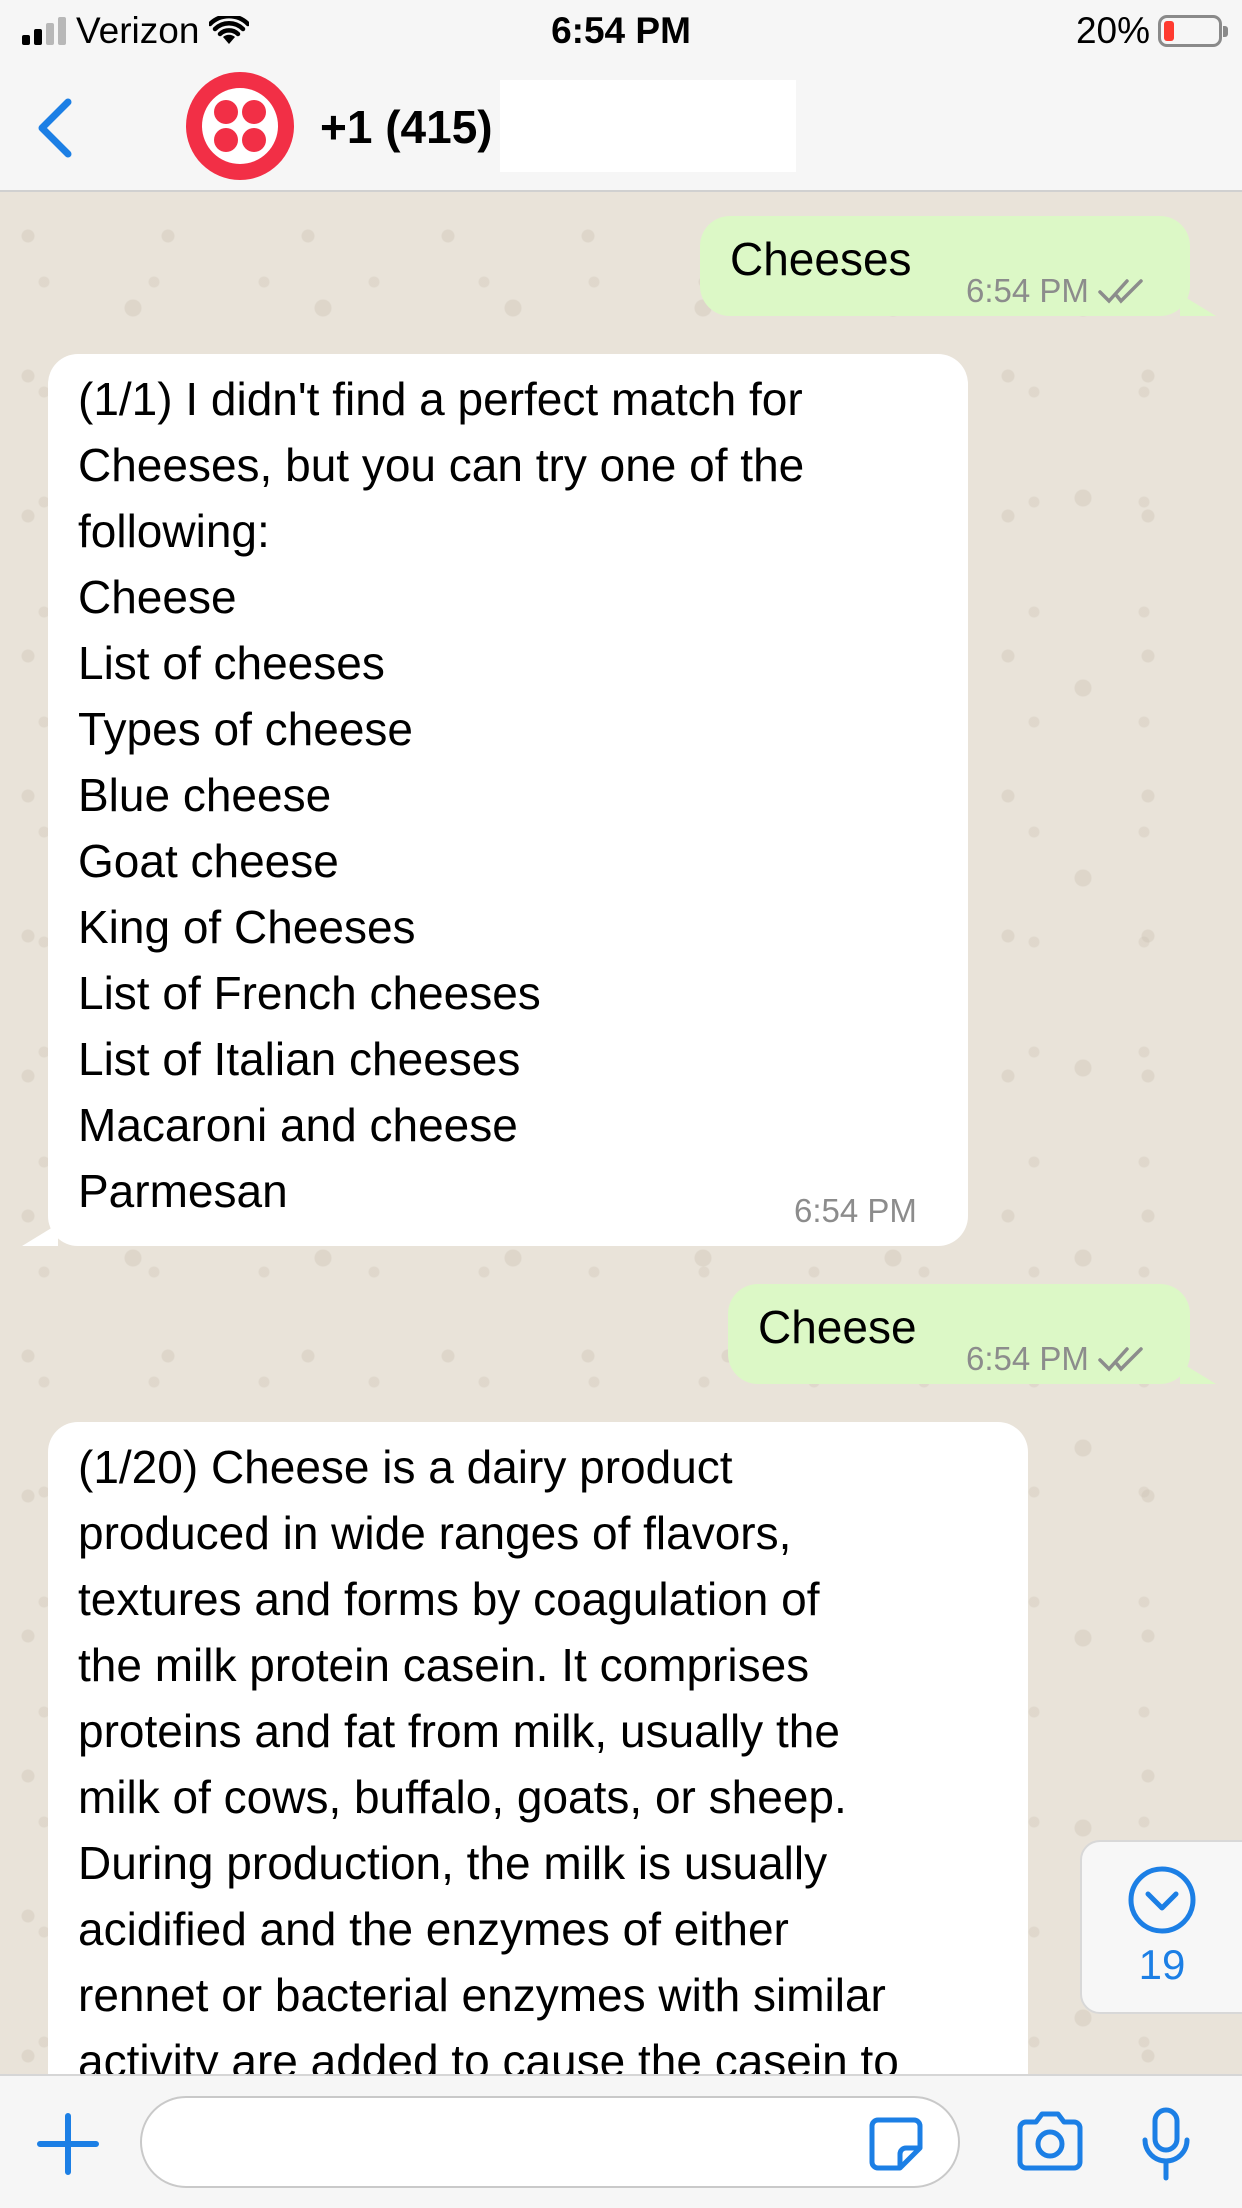  Describe the element at coordinates (453, 1863) in the screenshot. I see `message-line: During production, the milk is usually` at that location.